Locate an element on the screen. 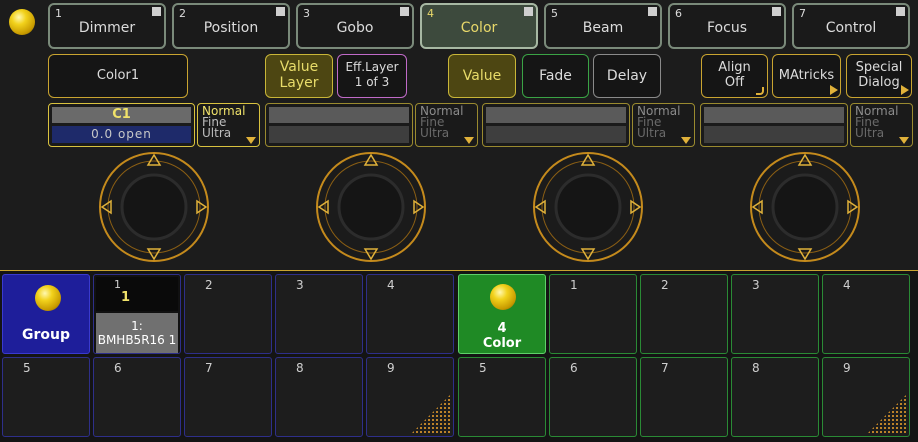 The image size is (918, 442). eff-layer-line2: 1 of 3 is located at coordinates (372, 82).